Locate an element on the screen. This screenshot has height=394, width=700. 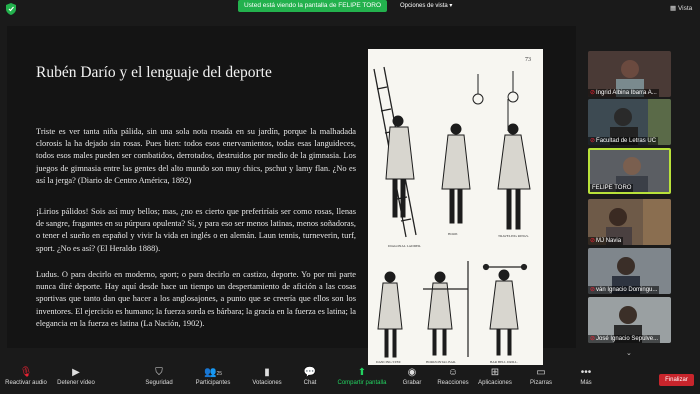
view-button: ▦ Vista is located at coordinates (681, 8).